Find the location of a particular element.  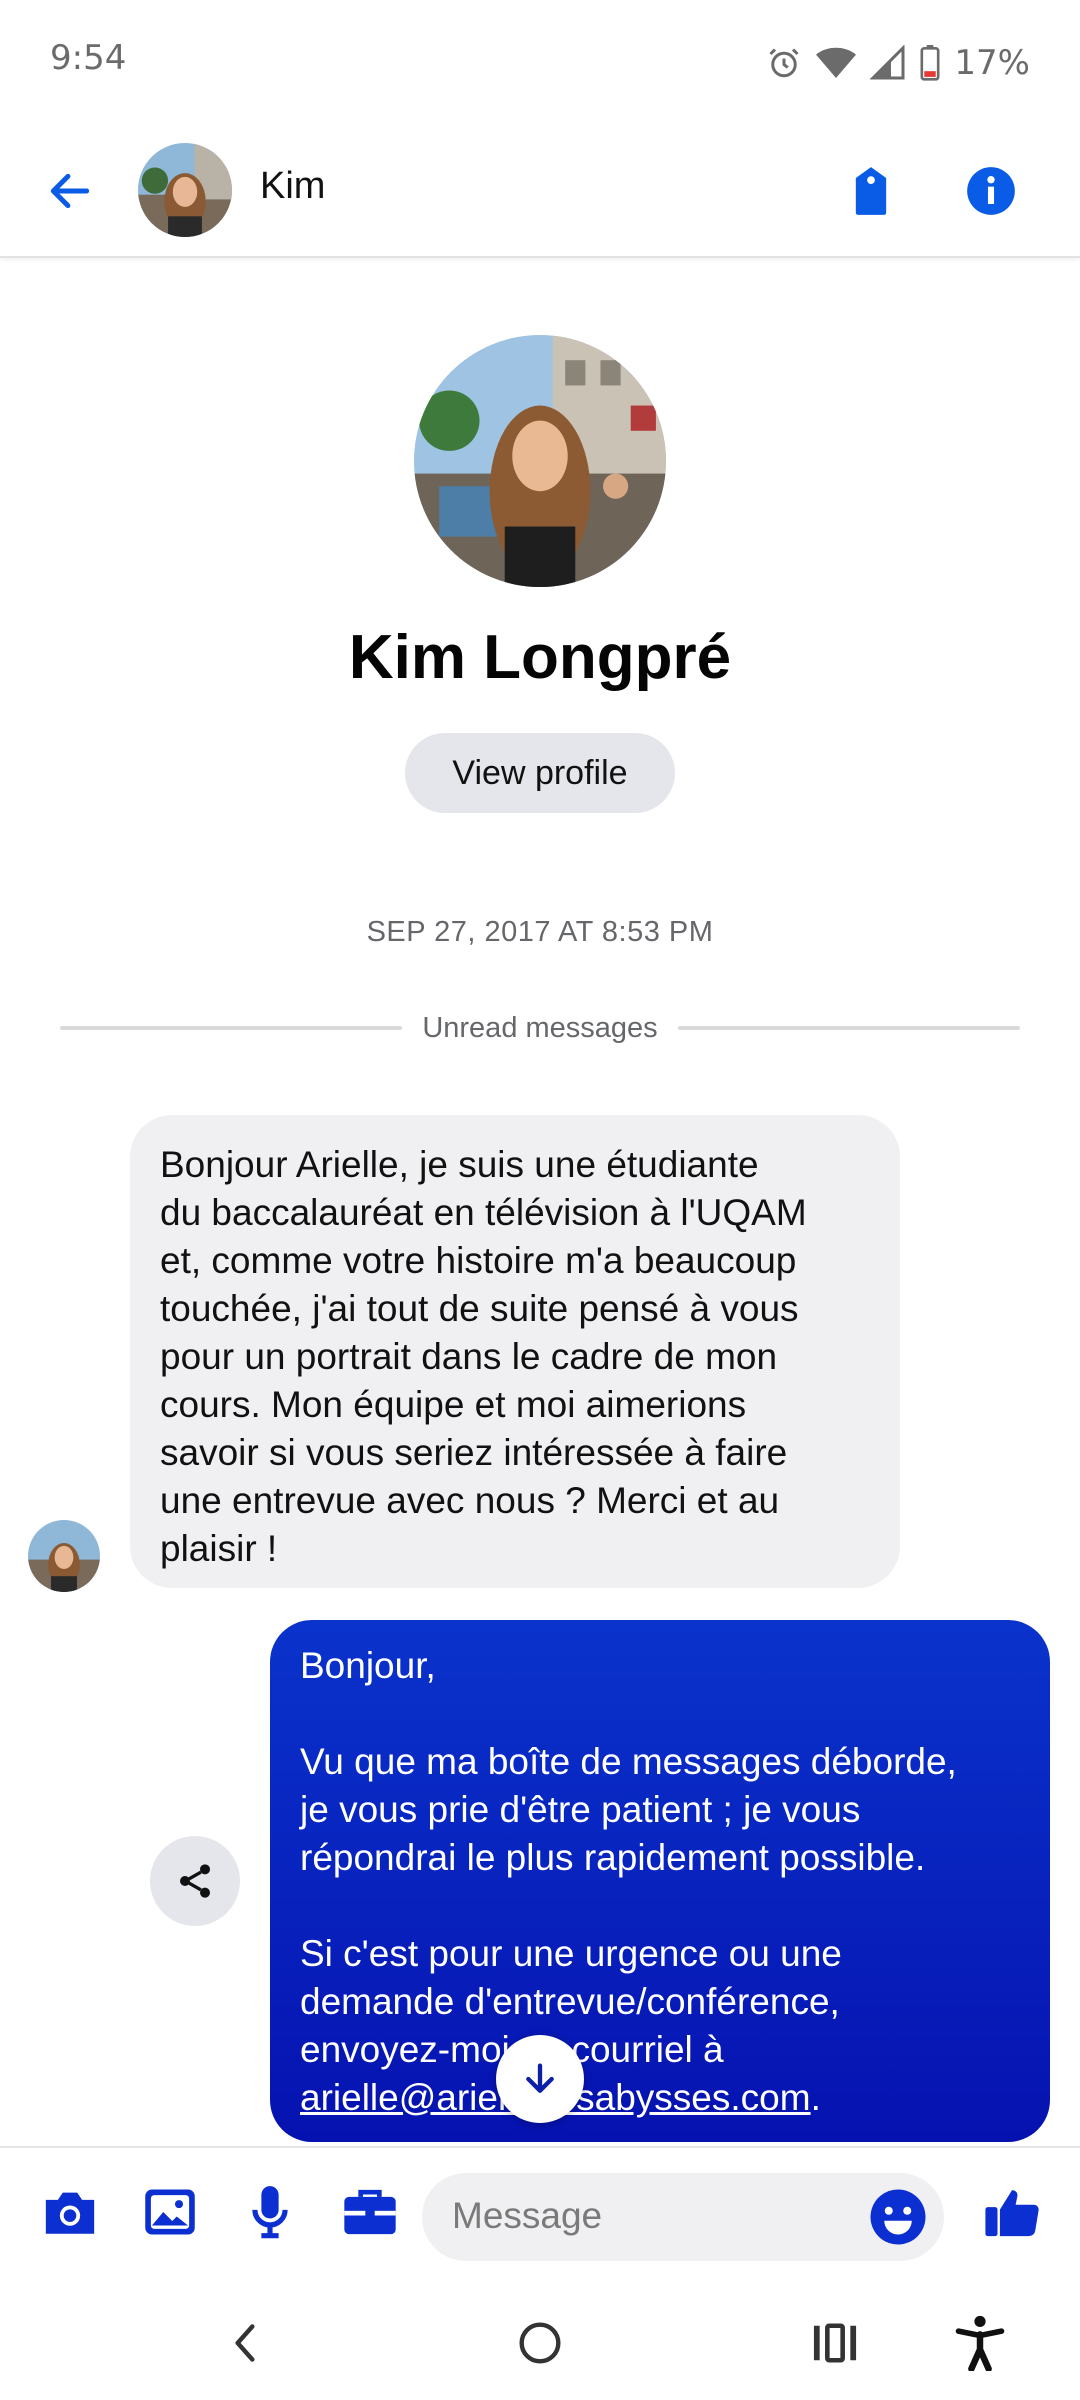

message-line: Bonjour Arielle, je suis une étudiante is located at coordinates (459, 1164).